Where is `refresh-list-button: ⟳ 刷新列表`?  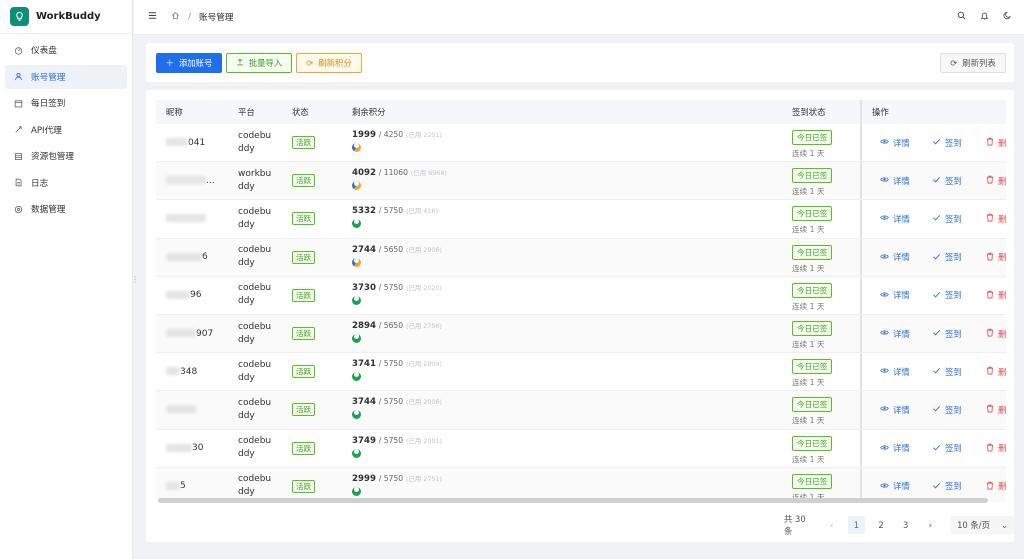
refresh-list-button: ⟳ 刷新列表 is located at coordinates (973, 63).